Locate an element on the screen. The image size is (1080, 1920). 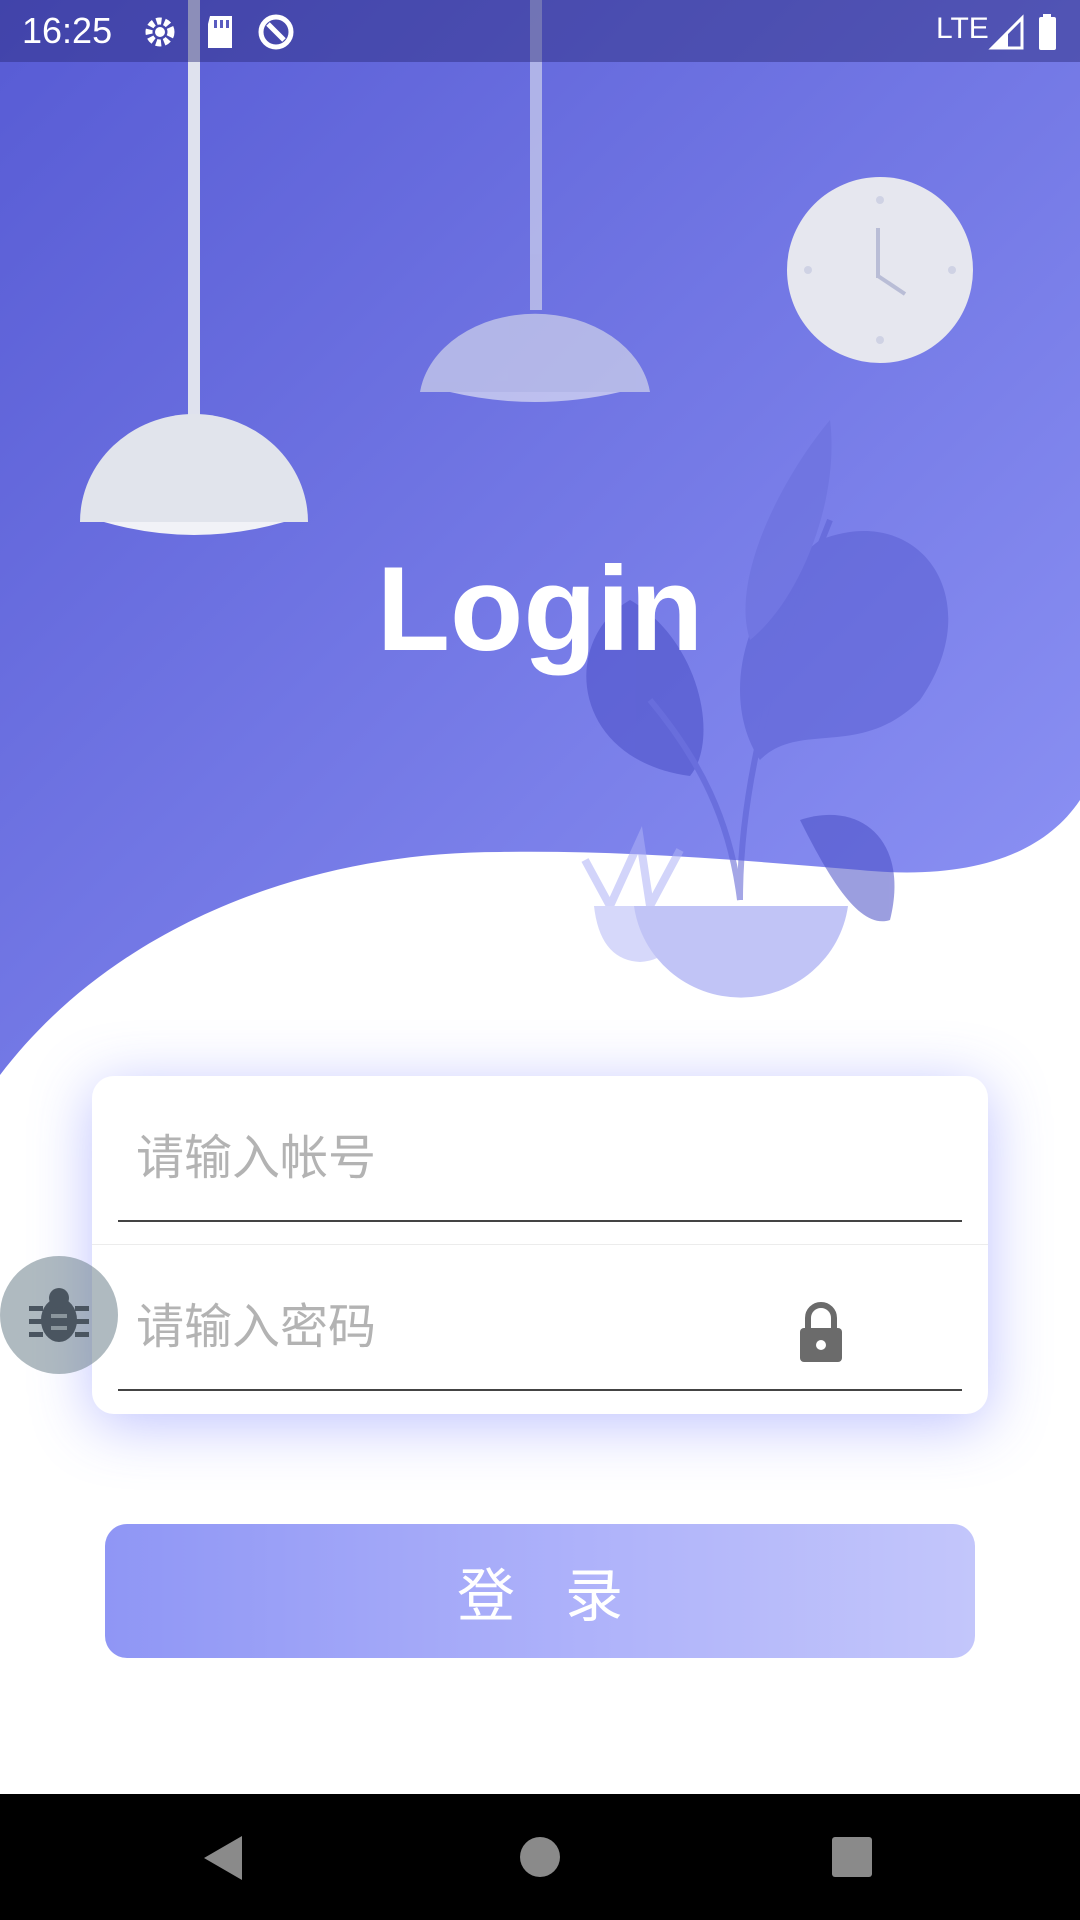
recents-square-icon is located at coordinates (852, 1857).